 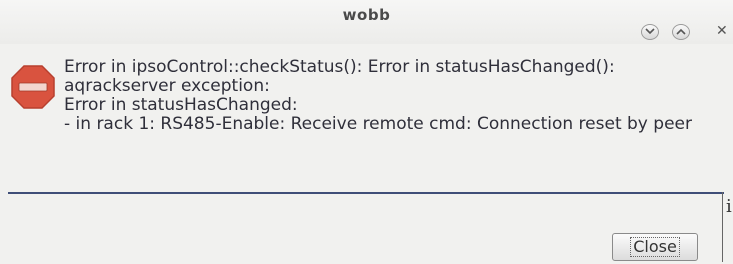 I want to click on window-title: wobb, so click(x=366, y=15).